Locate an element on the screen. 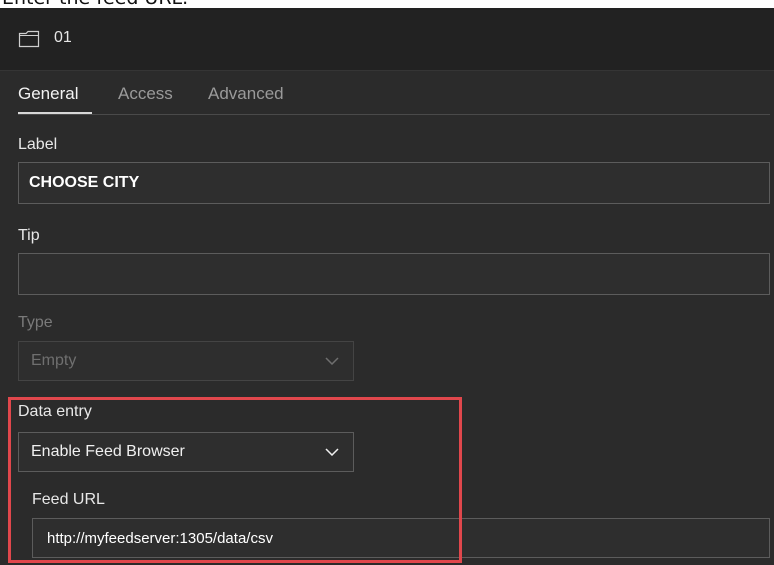  type-select: Empty is located at coordinates (186, 361).